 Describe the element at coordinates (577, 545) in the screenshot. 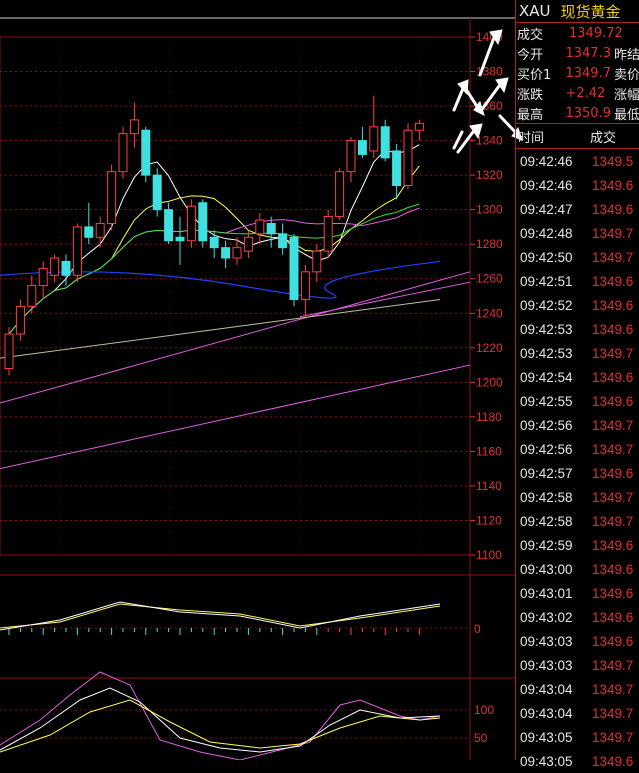

I see `tick-row: 09:42:59 1349.6` at that location.